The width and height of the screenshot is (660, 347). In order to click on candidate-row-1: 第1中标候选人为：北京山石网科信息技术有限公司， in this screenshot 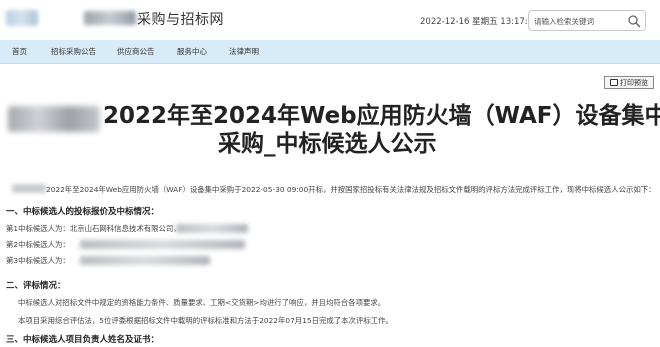, I will do `click(93, 228)`.